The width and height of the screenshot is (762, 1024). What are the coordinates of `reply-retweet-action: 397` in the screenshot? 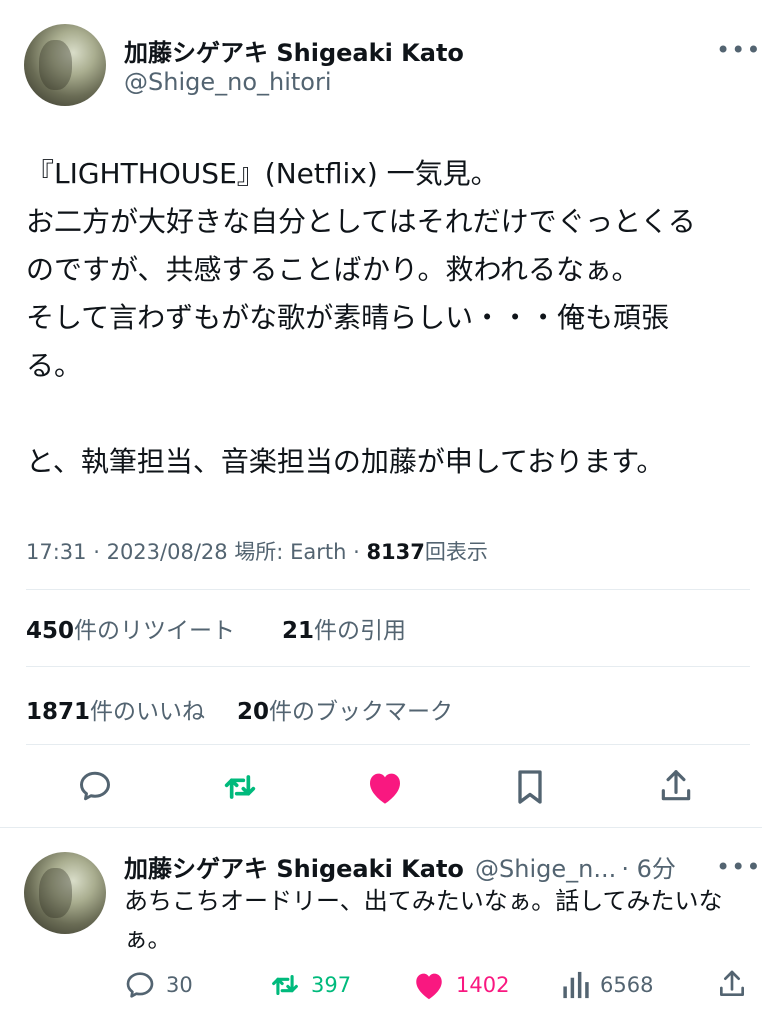 It's located at (309, 985).